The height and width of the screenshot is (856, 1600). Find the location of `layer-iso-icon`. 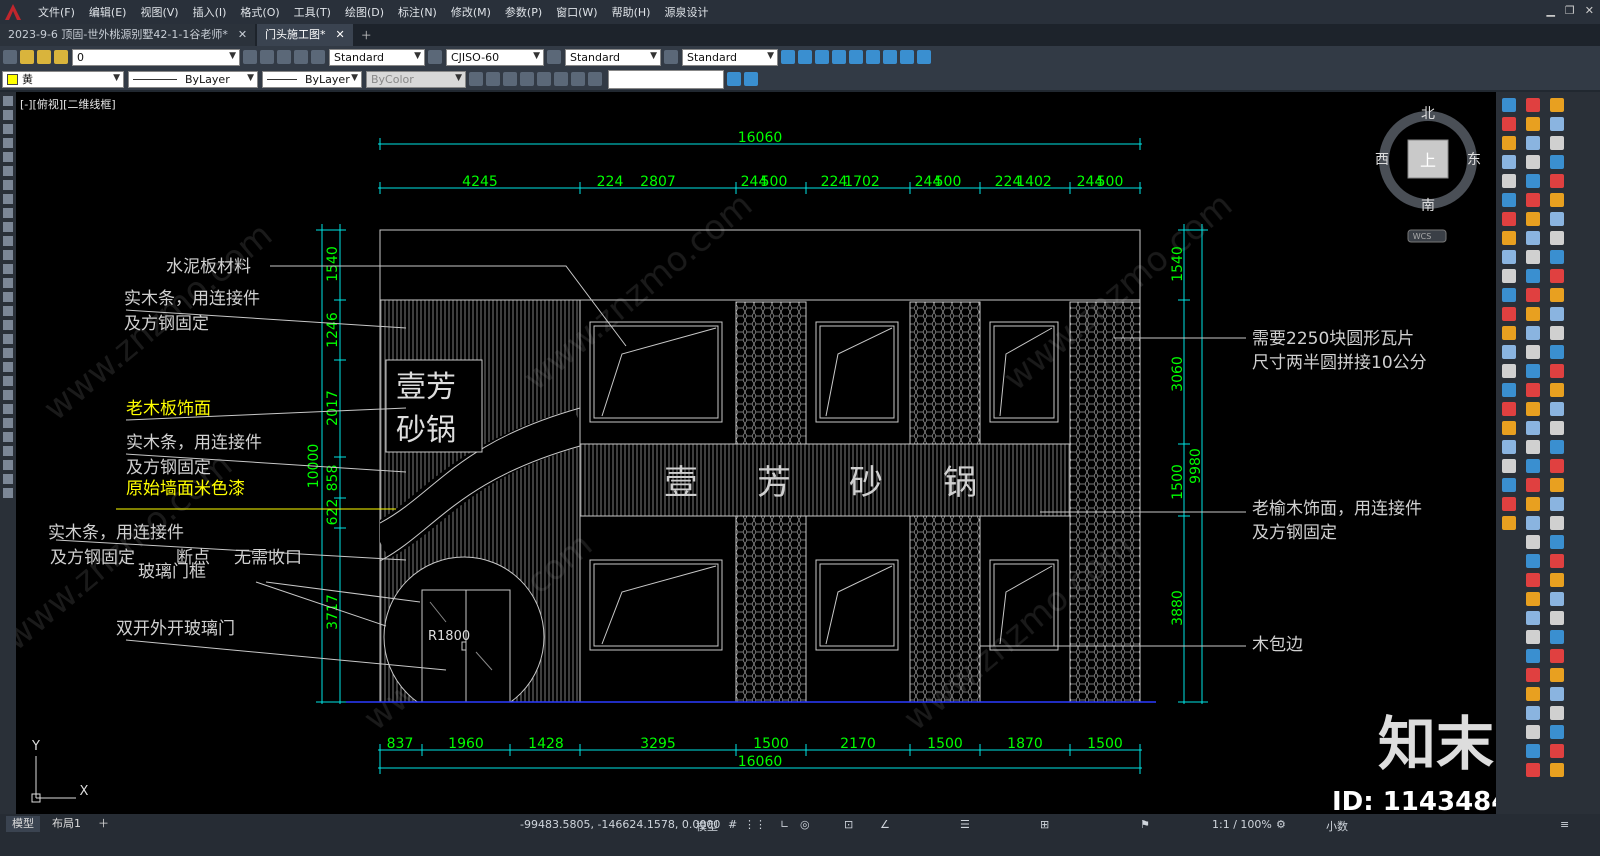

layer-iso-icon is located at coordinates (301, 57).